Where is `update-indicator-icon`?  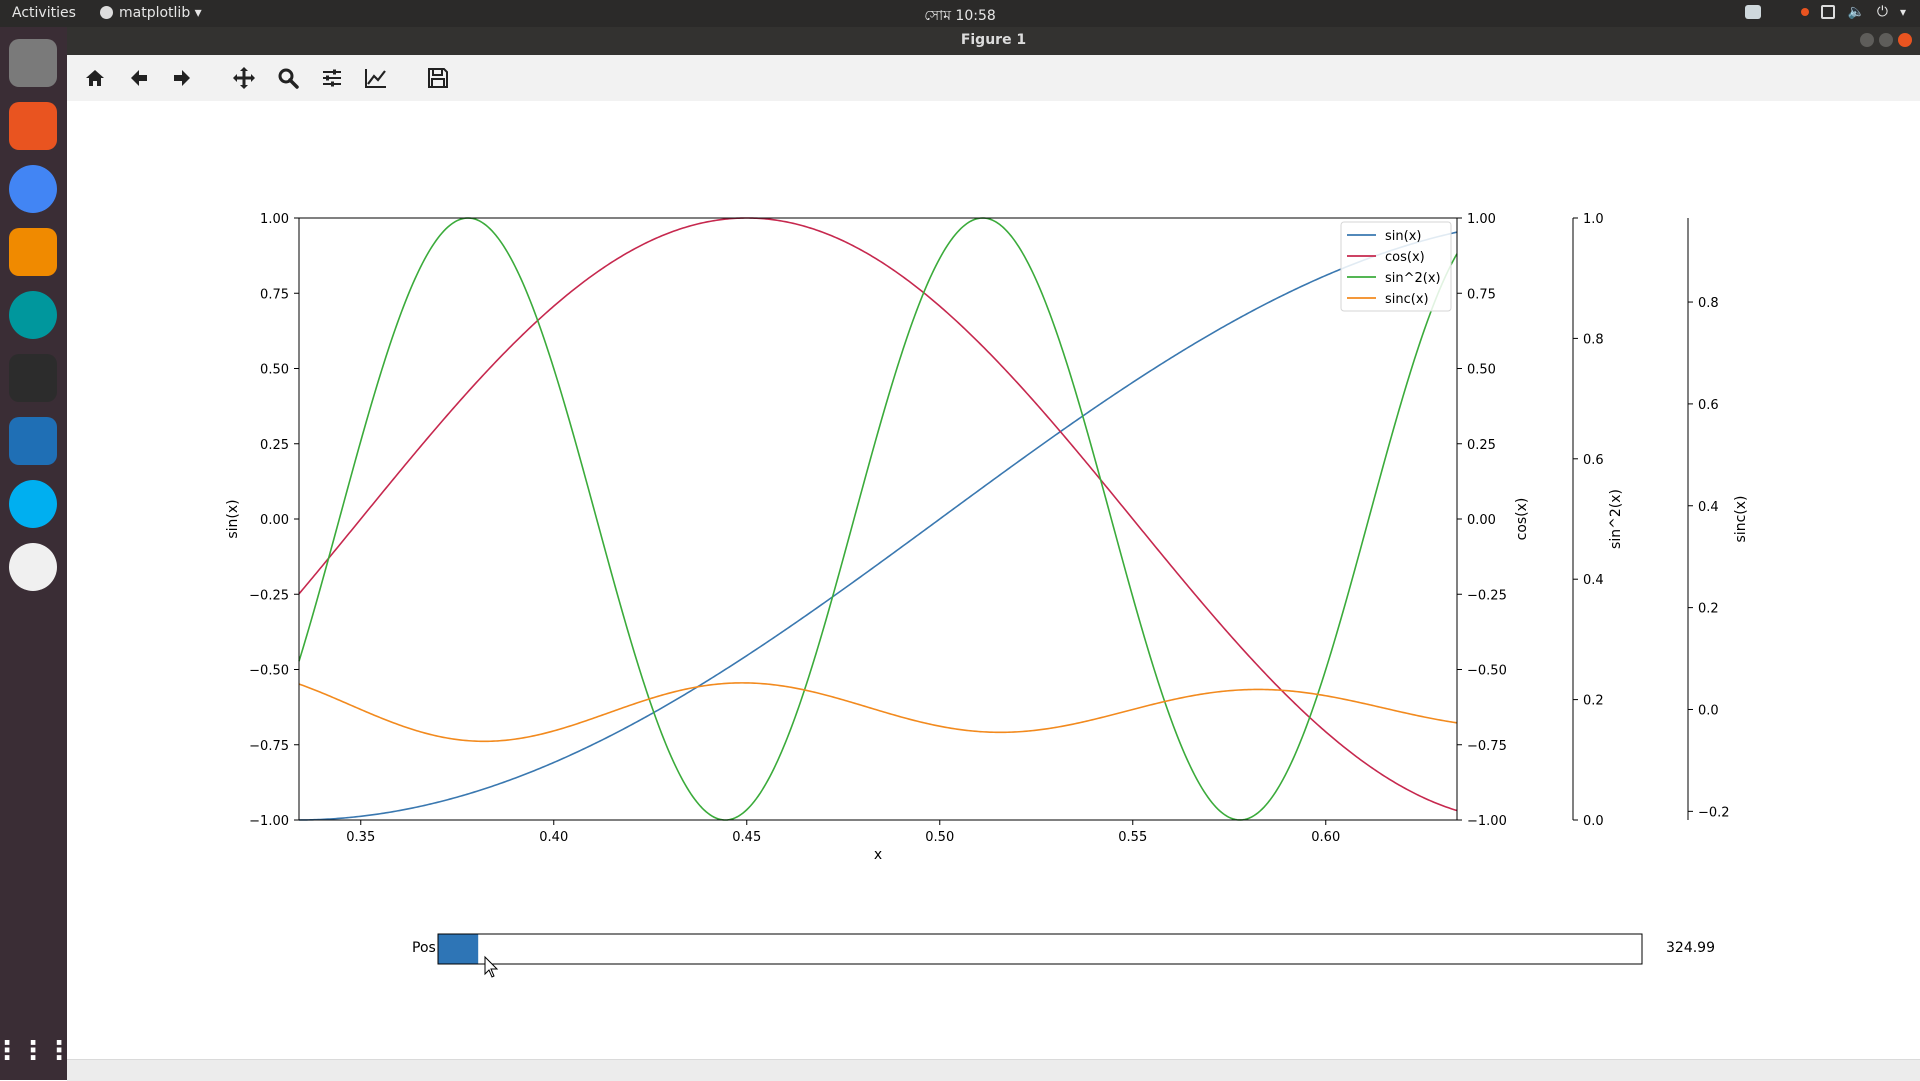 update-indicator-icon is located at coordinates (1805, 12).